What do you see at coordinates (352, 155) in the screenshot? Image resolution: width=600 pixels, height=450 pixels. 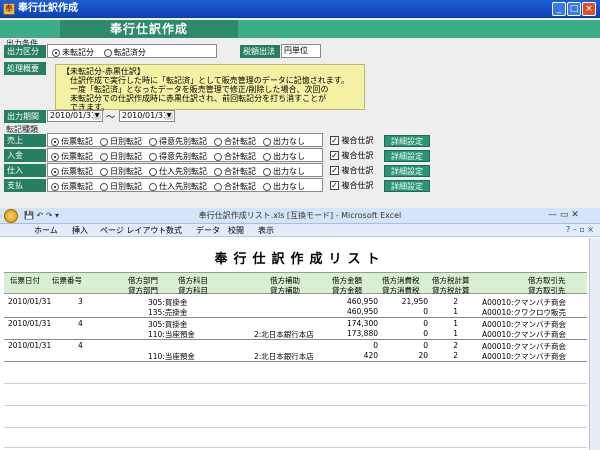 I see `compound-checkbox-receipt: ✓ 複合仕訳` at bounding box center [352, 155].